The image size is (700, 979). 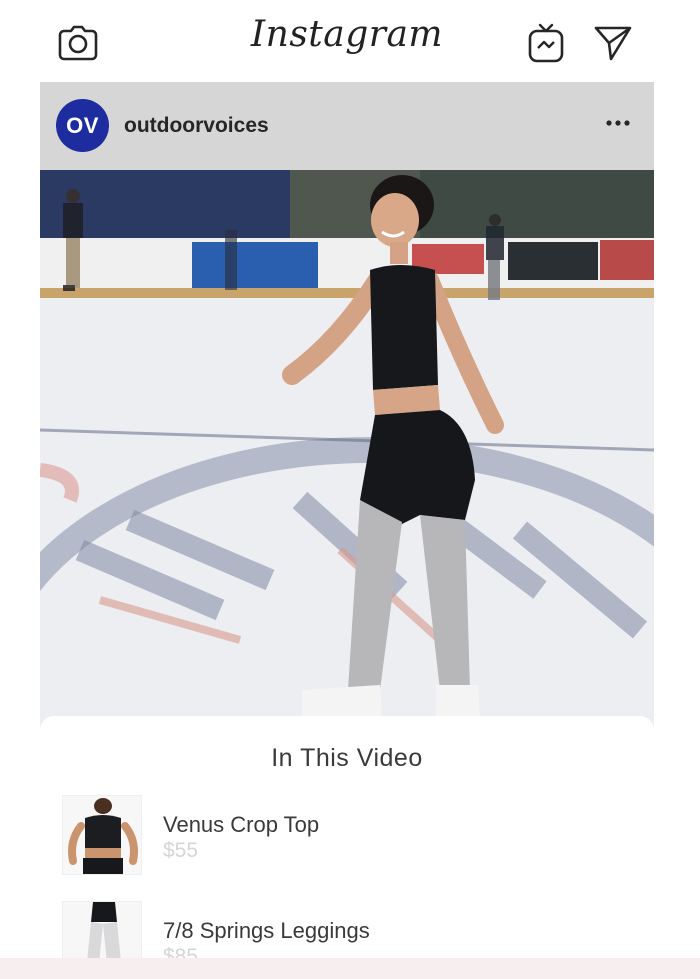 What do you see at coordinates (347, 40) in the screenshot?
I see `top-navigation-bar: Instagram` at bounding box center [347, 40].